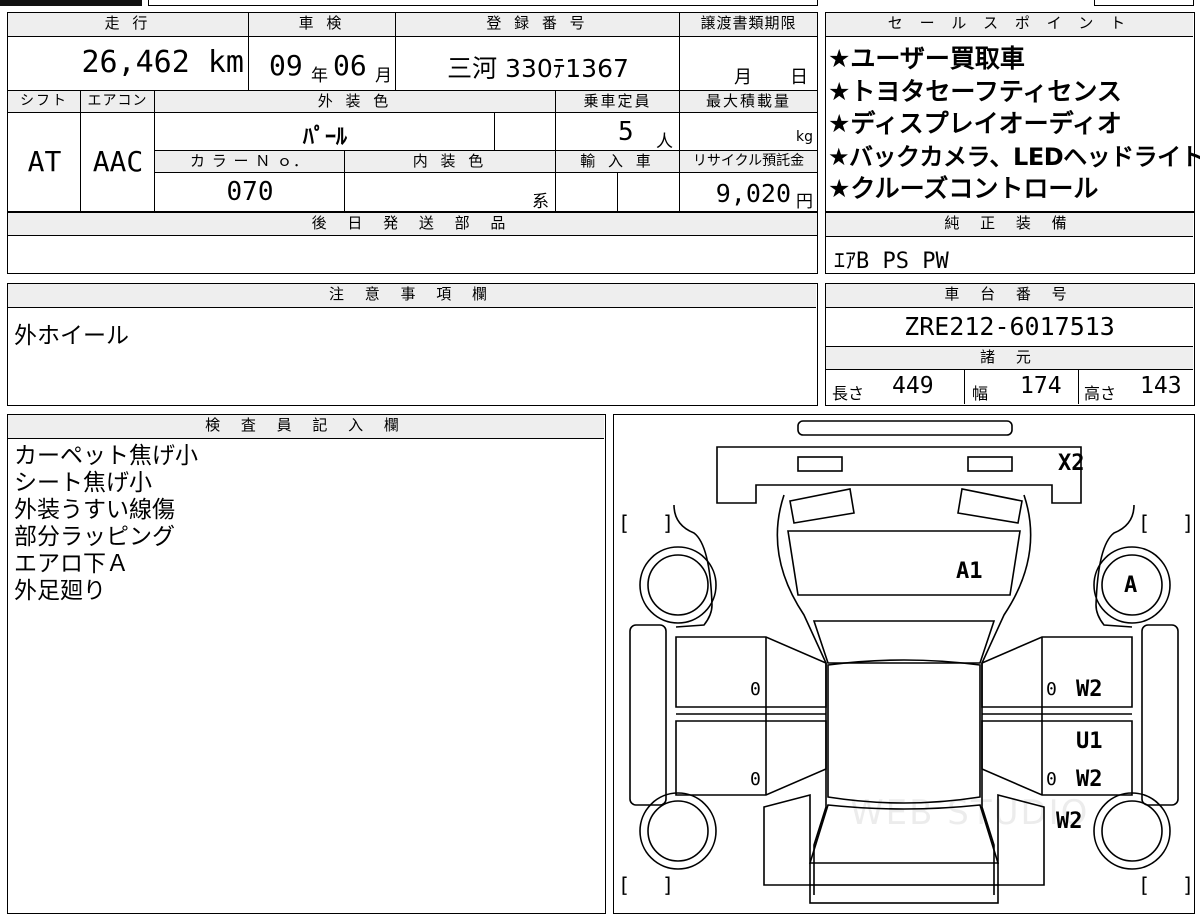  I want to click on grille-left, so click(822, 506).